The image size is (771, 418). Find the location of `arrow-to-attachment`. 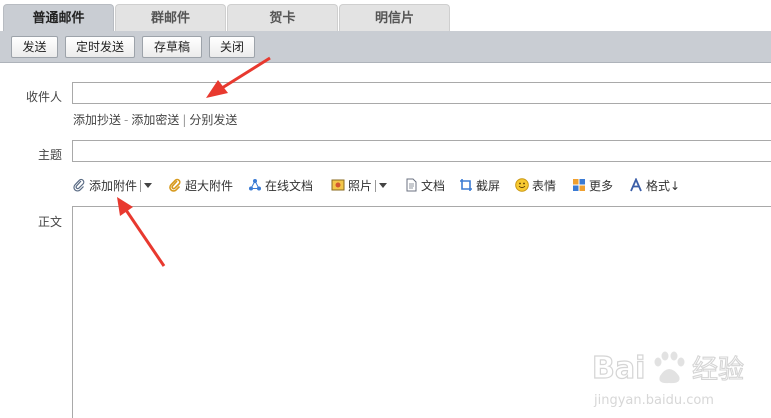

arrow-to-attachment is located at coordinates (141, 232).